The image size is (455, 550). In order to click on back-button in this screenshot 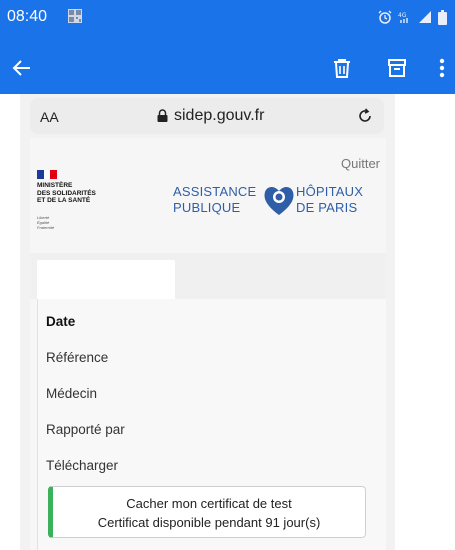, I will do `click(22, 68)`.